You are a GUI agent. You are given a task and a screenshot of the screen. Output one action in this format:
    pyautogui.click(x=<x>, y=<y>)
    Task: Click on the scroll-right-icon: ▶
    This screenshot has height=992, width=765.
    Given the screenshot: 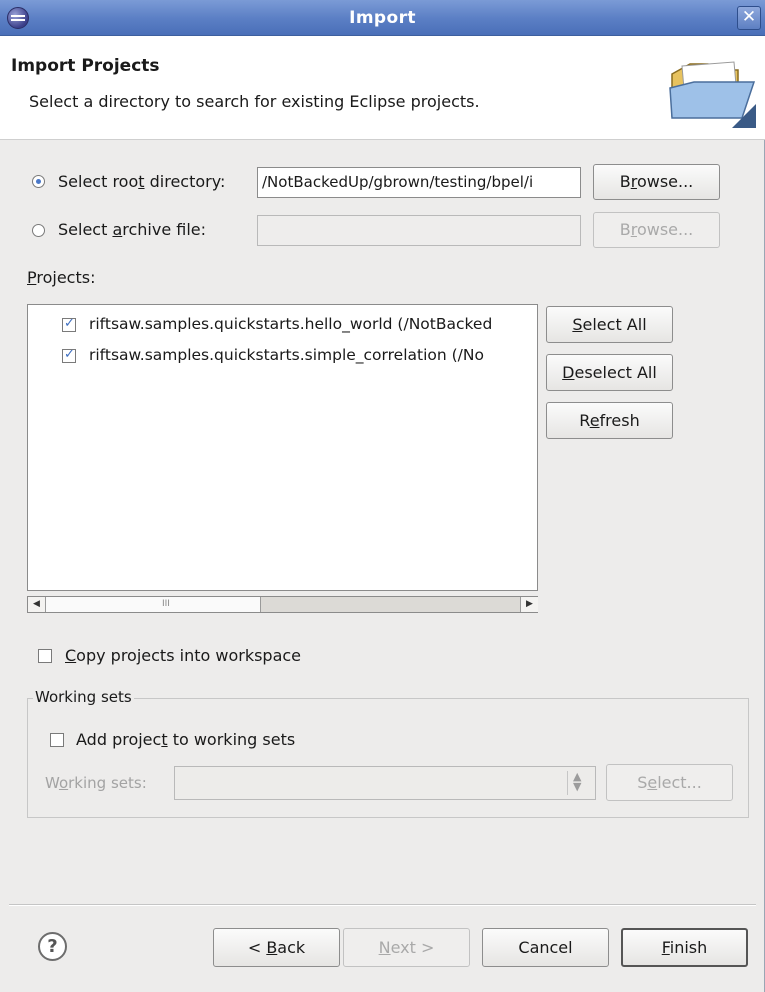 What is the action you would take?
    pyautogui.click(x=529, y=604)
    